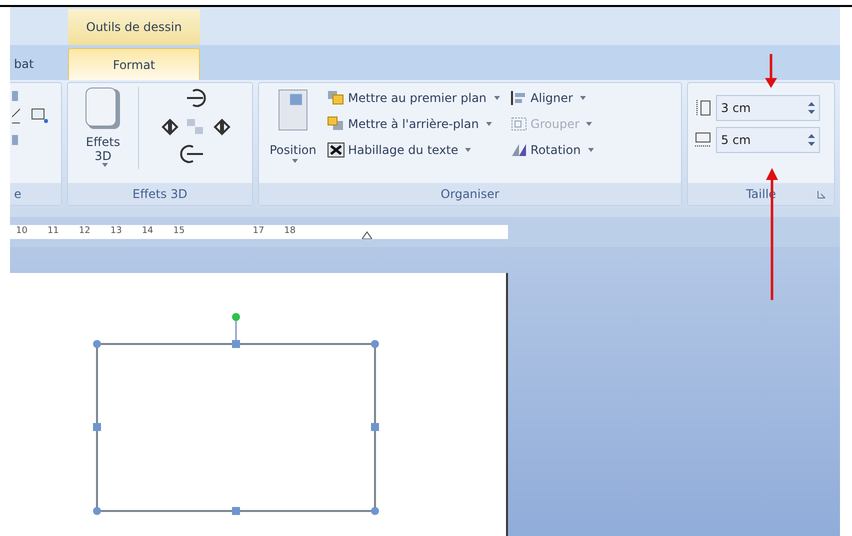  What do you see at coordinates (35, 194) in the screenshot?
I see `group-label: e` at bounding box center [35, 194].